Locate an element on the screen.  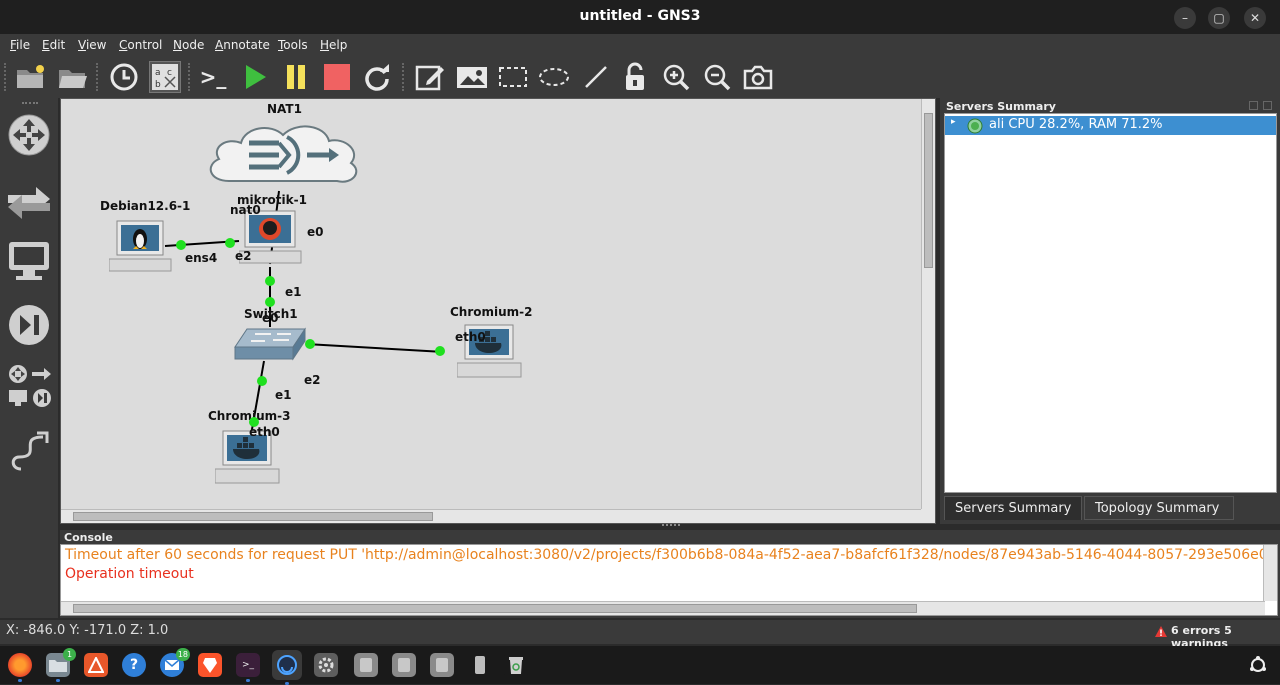
lock-icon is located at coordinates (635, 77).